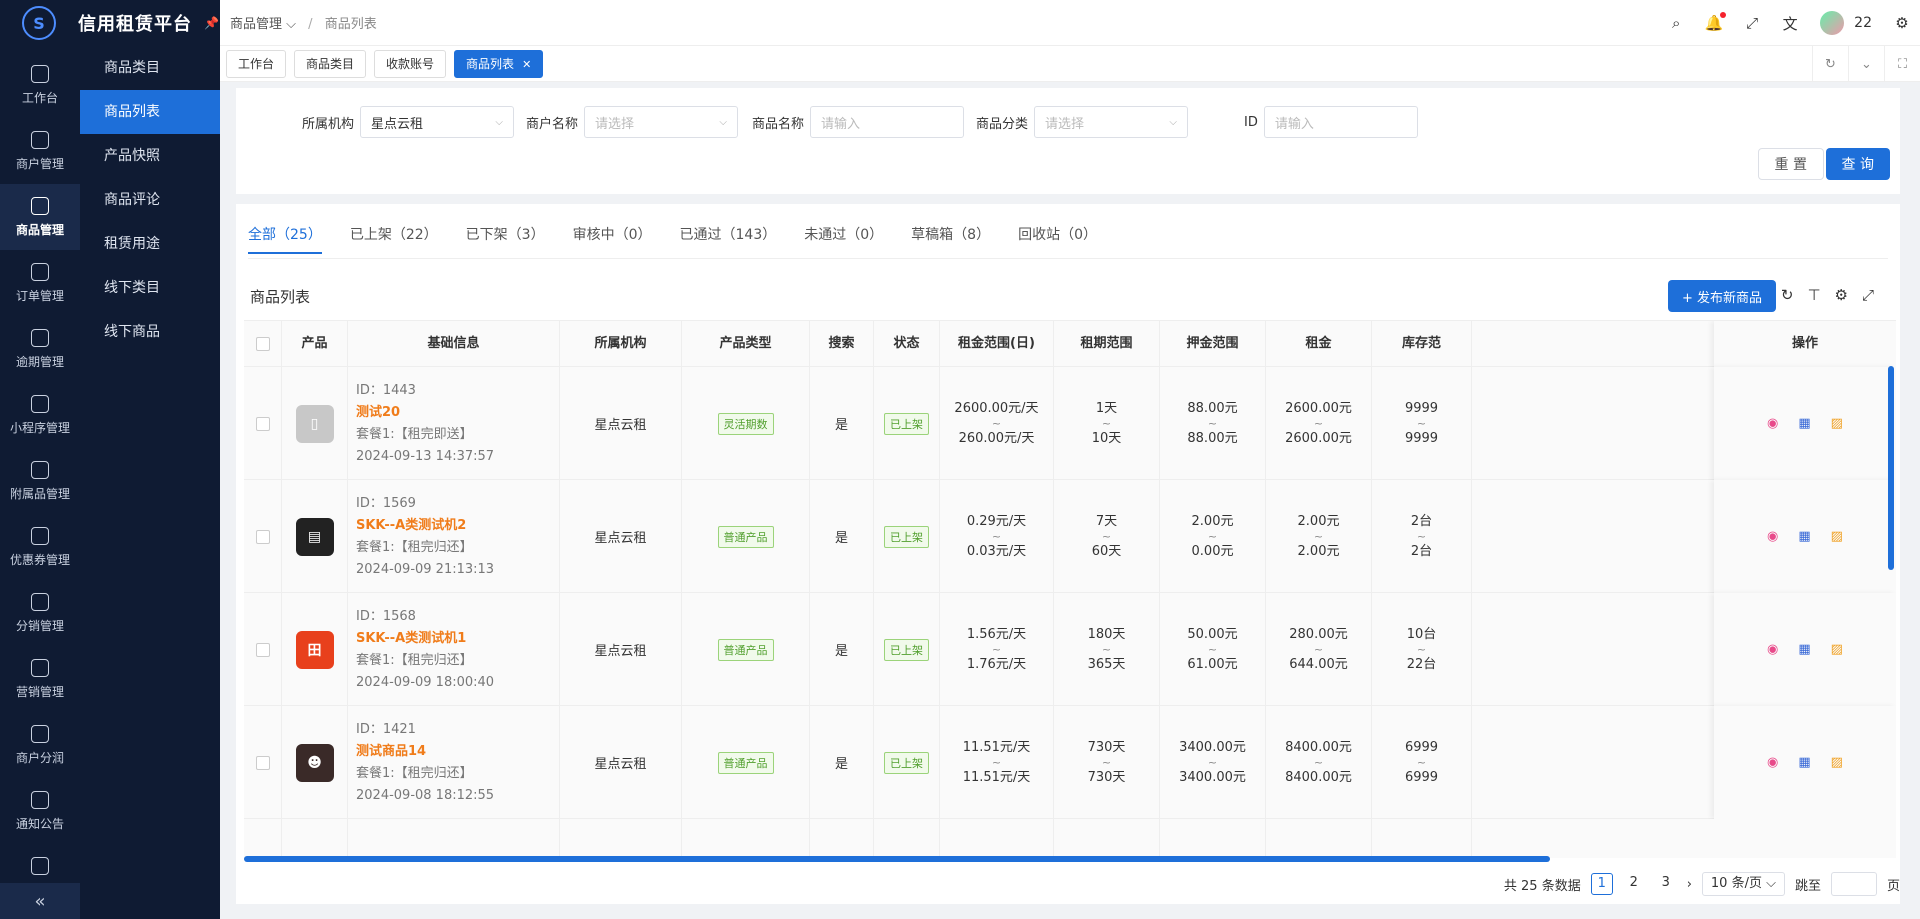 Image resolution: width=1920 pixels, height=919 pixels. What do you see at coordinates (150, 112) in the screenshot?
I see `submenu-item-1: 商品列表` at bounding box center [150, 112].